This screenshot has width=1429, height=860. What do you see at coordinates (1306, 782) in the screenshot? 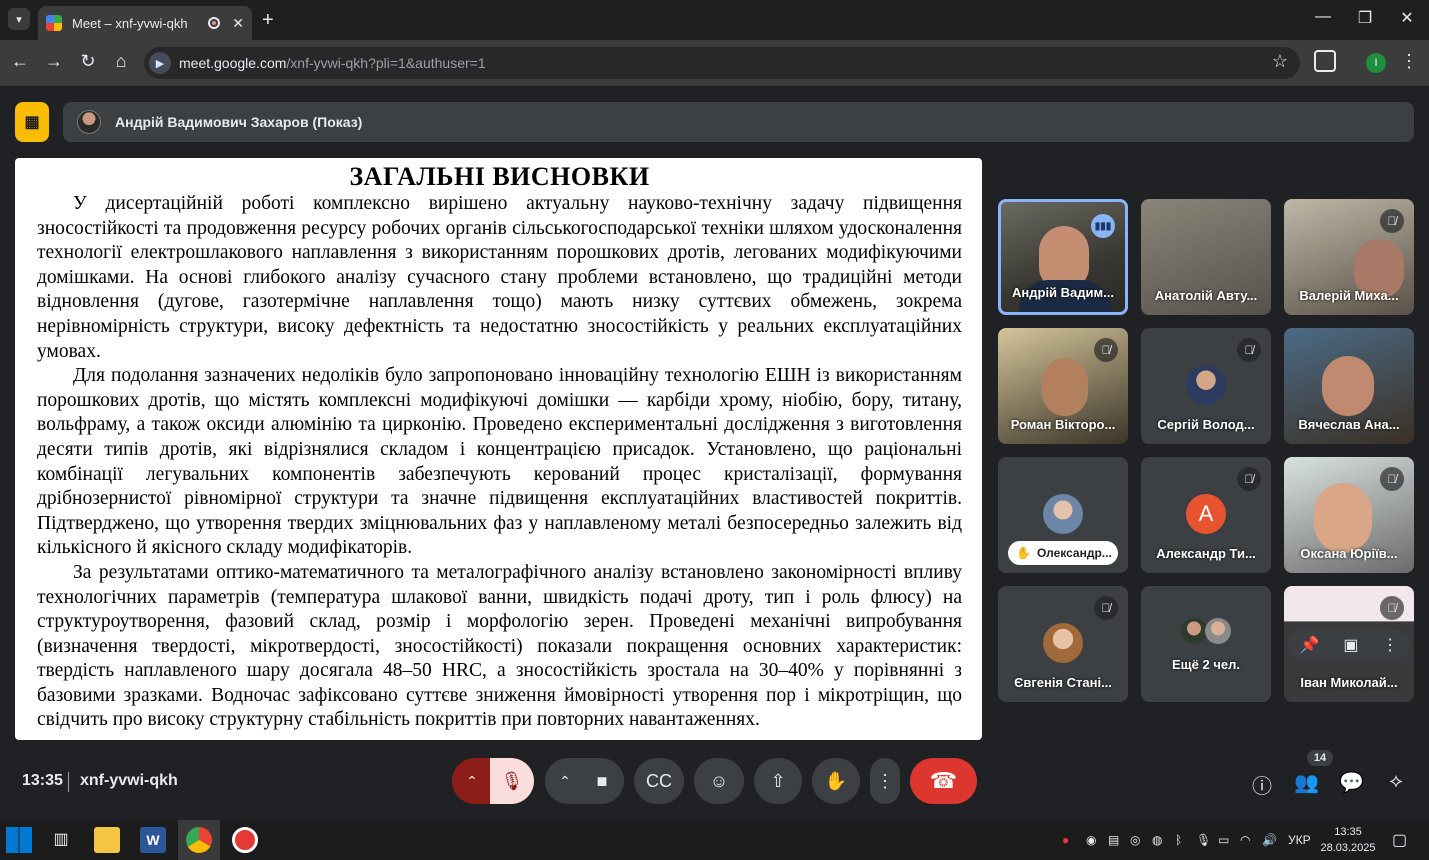
I see `people-icon: 👥` at bounding box center [1306, 782].